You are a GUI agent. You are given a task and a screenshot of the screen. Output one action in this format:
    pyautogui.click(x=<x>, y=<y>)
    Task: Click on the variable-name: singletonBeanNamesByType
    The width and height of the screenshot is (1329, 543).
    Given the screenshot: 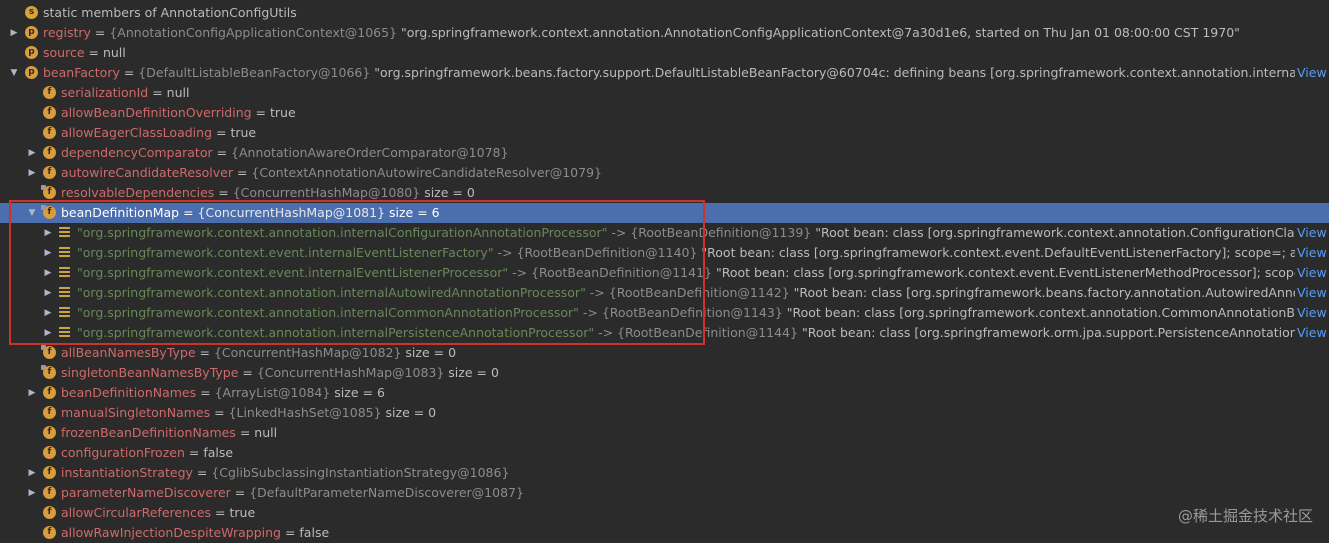 What is the action you would take?
    pyautogui.click(x=150, y=372)
    